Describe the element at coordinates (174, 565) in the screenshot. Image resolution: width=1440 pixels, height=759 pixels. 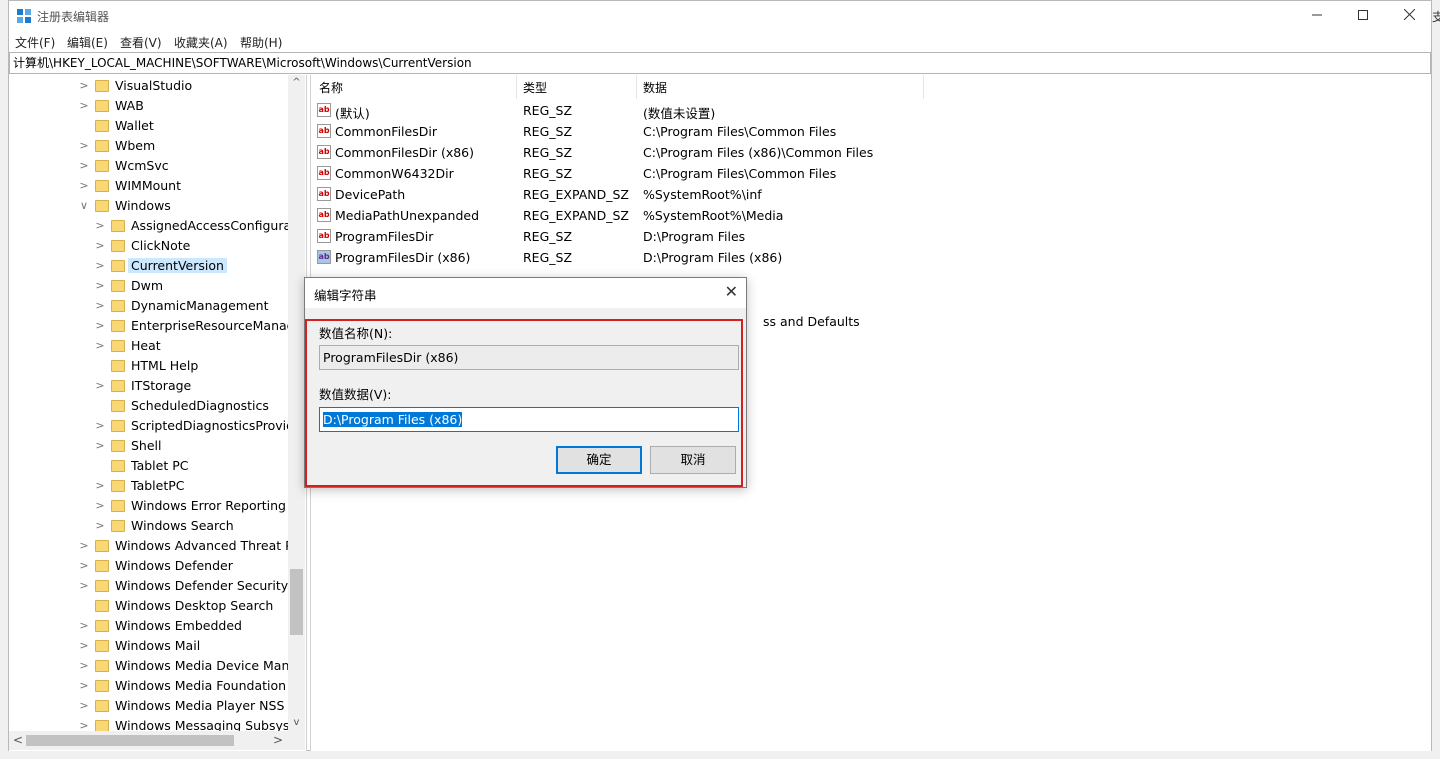
I see `tree-item-label: Windows Defender` at that location.